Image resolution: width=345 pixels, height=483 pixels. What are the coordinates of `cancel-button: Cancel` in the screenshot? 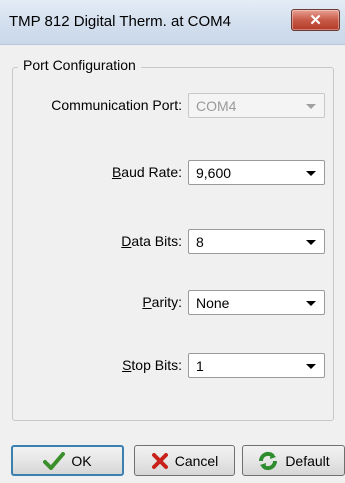 It's located at (184, 460).